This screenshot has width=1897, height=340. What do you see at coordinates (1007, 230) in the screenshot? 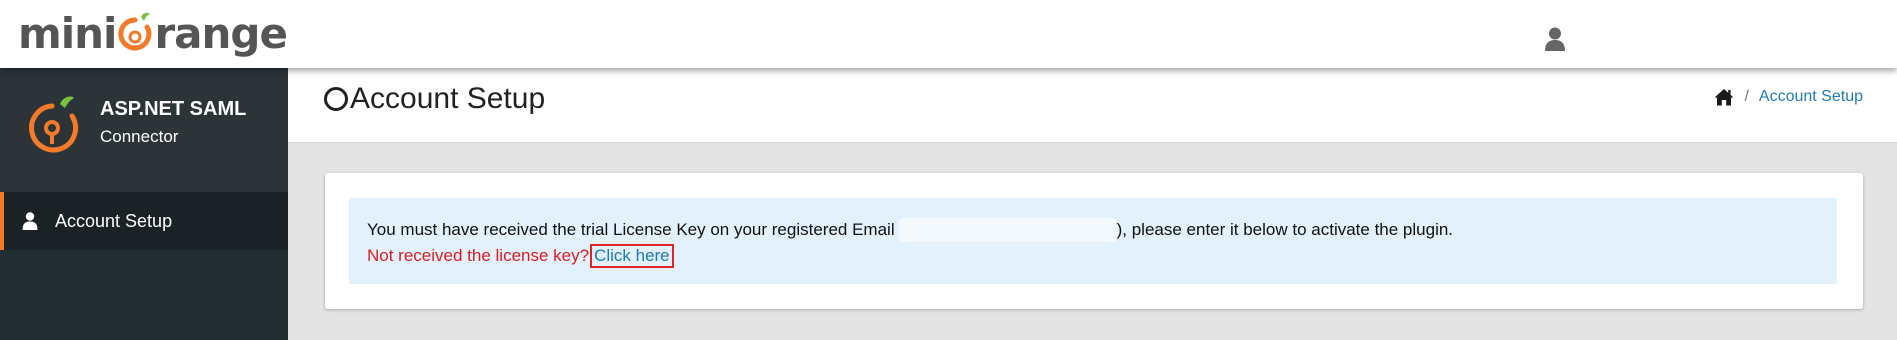
I see `redacted-email` at bounding box center [1007, 230].